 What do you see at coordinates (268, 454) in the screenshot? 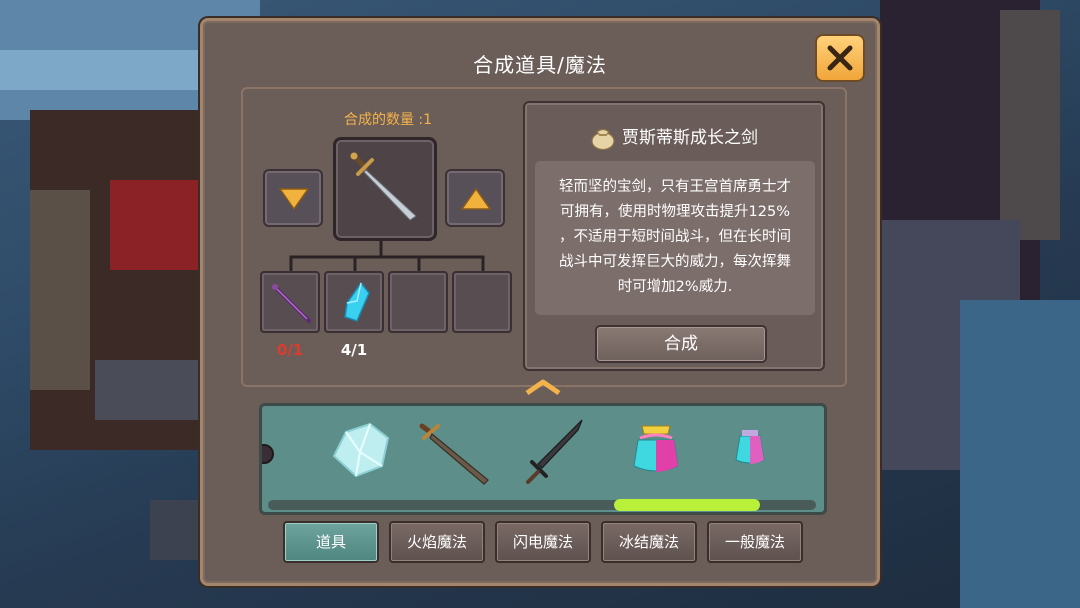
I see `partial-item-icon` at bounding box center [268, 454].